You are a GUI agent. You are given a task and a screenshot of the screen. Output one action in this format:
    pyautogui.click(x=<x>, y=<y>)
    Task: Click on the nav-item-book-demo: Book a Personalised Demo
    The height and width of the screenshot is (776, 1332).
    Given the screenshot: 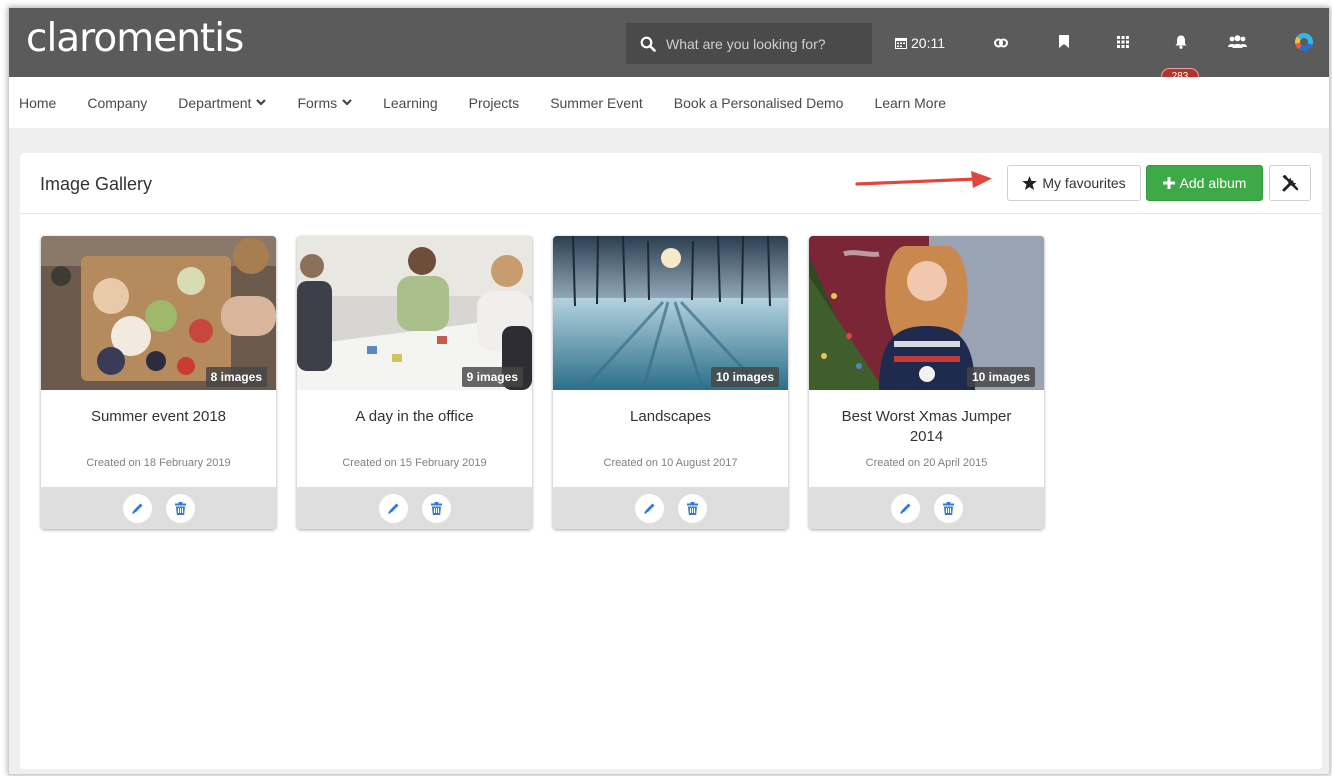 What is the action you would take?
    pyautogui.click(x=759, y=103)
    